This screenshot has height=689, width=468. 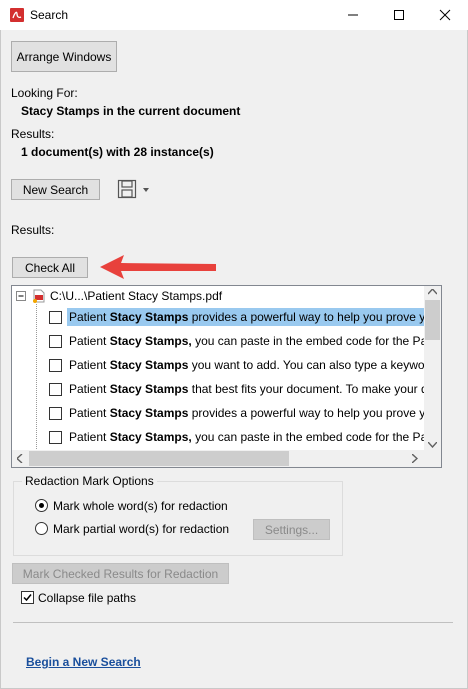 I want to click on save-dropdown-button, so click(x=135, y=190).